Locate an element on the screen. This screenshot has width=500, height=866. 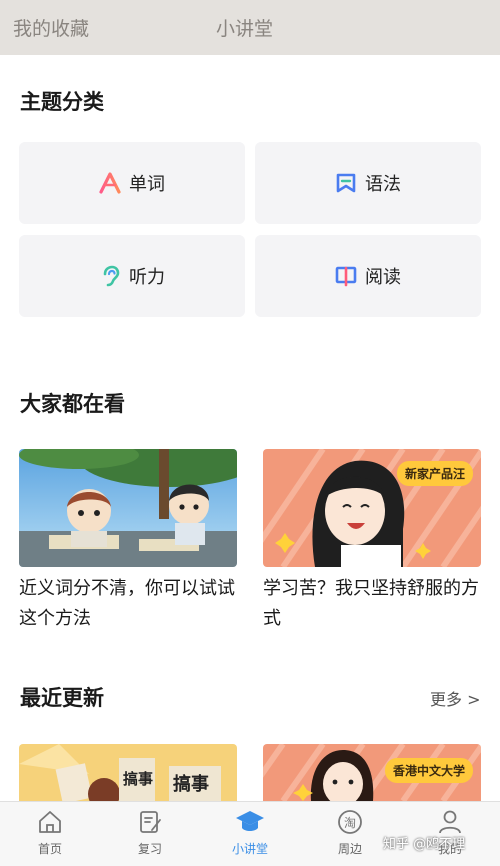
category-label: 单词 is located at coordinates (147, 184).